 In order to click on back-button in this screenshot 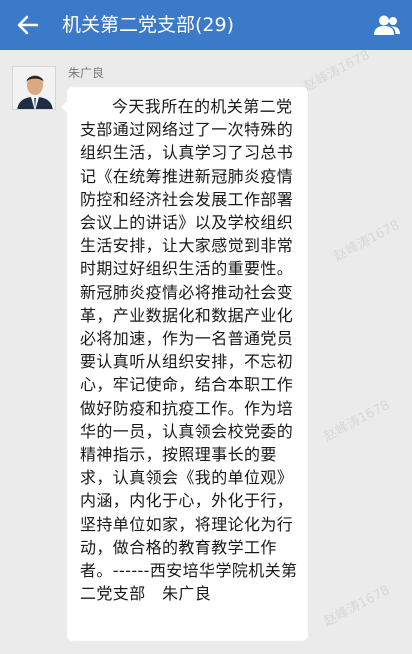, I will do `click(28, 25)`.